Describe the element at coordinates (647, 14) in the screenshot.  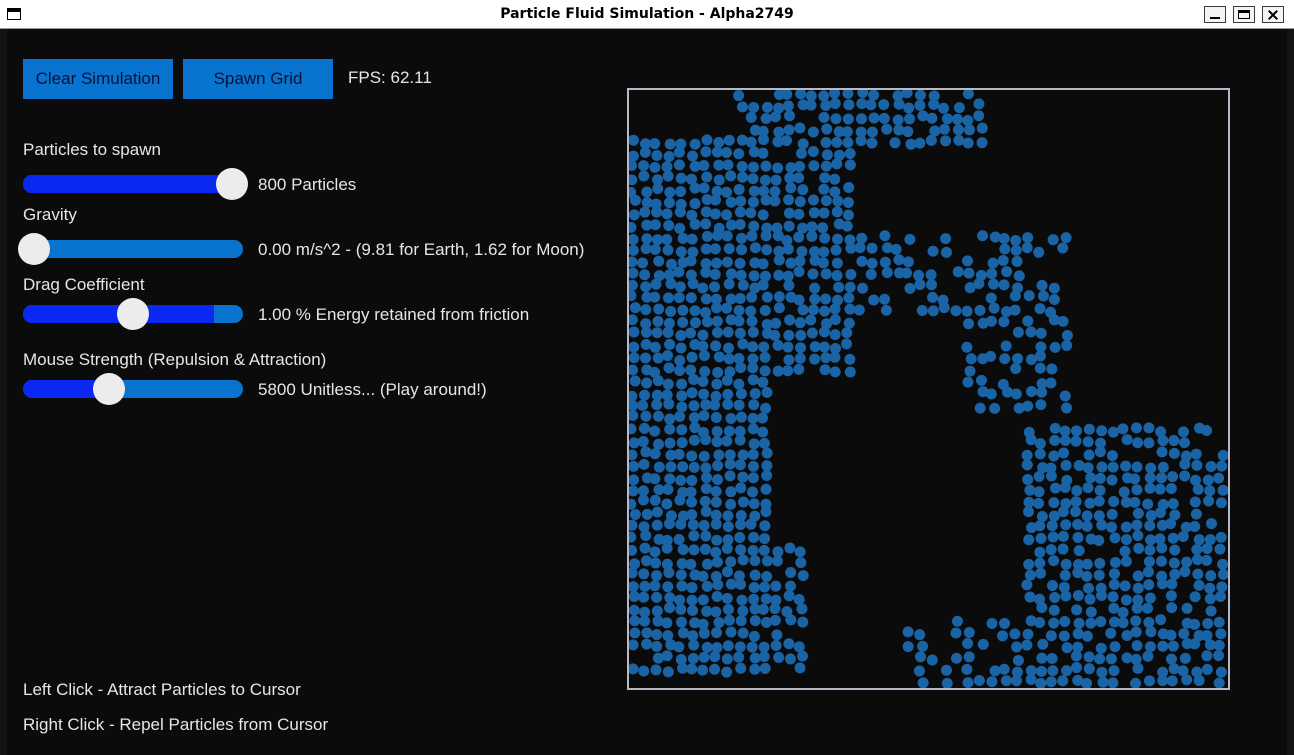
I see `window-titlebar: Particle Fluid Simulation - Alpha2749` at that location.